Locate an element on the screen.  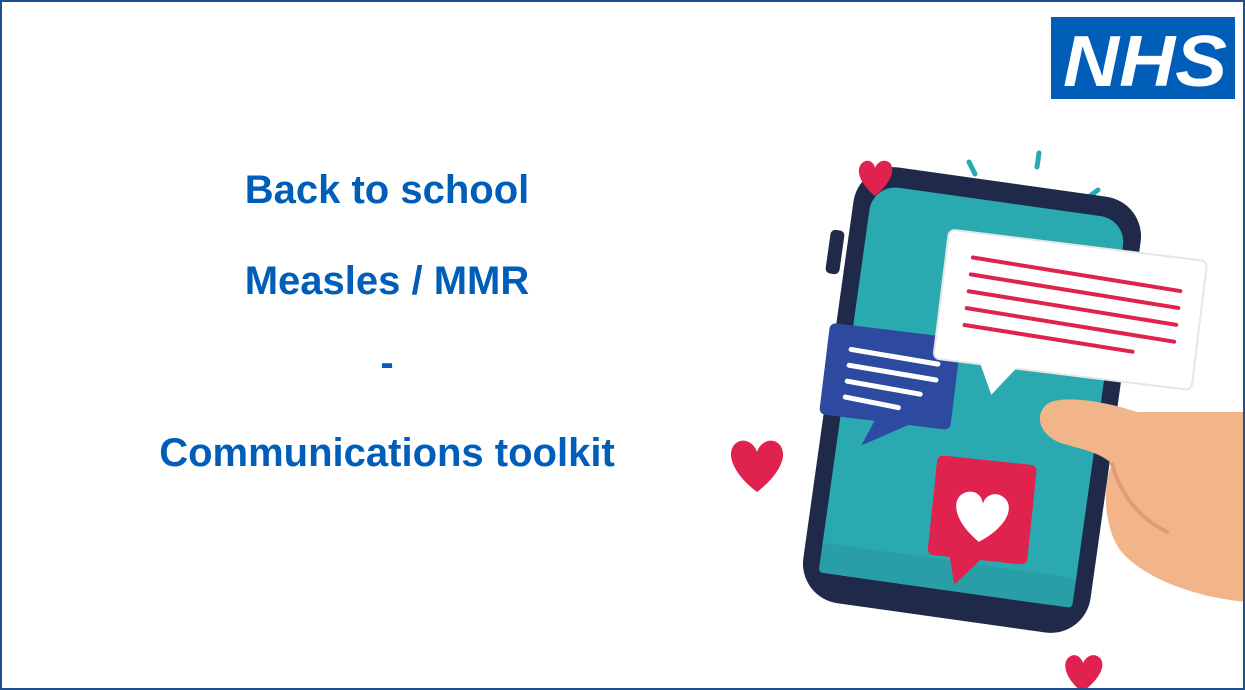
nhs-logo-text: NHS is located at coordinates (1145, 62).